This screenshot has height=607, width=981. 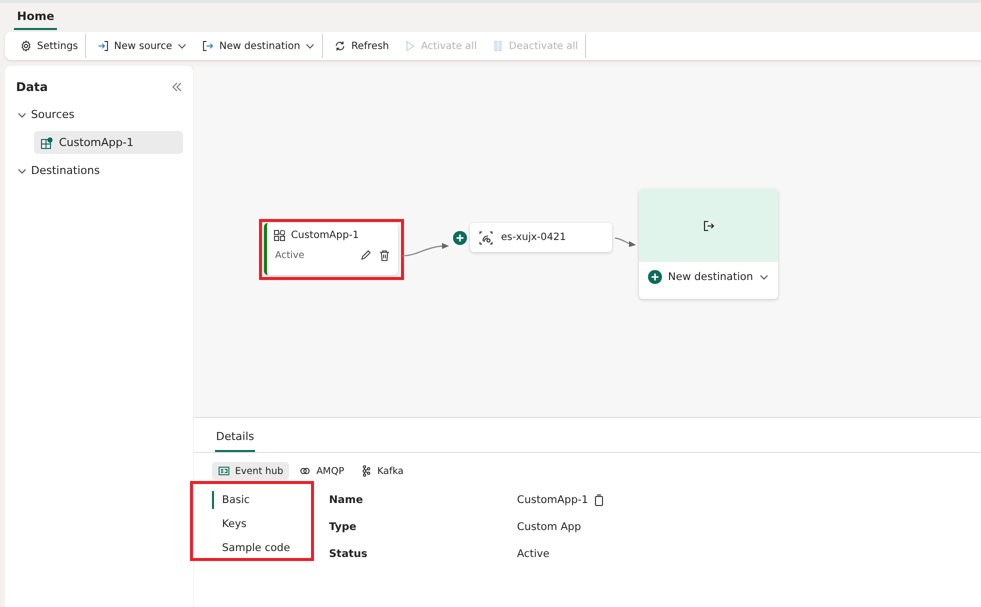 I want to click on property-label: Name, so click(x=346, y=500).